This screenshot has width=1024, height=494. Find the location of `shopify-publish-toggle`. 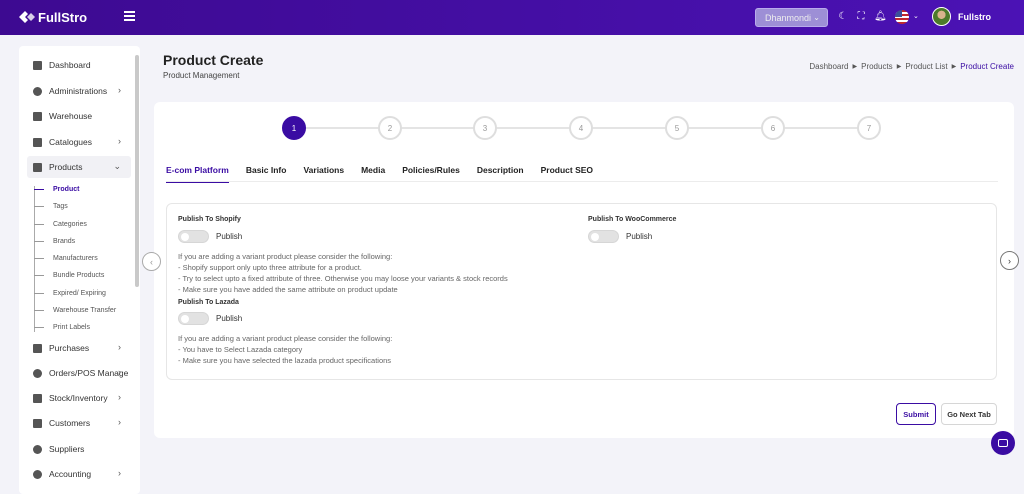

shopify-publish-toggle is located at coordinates (193, 236).